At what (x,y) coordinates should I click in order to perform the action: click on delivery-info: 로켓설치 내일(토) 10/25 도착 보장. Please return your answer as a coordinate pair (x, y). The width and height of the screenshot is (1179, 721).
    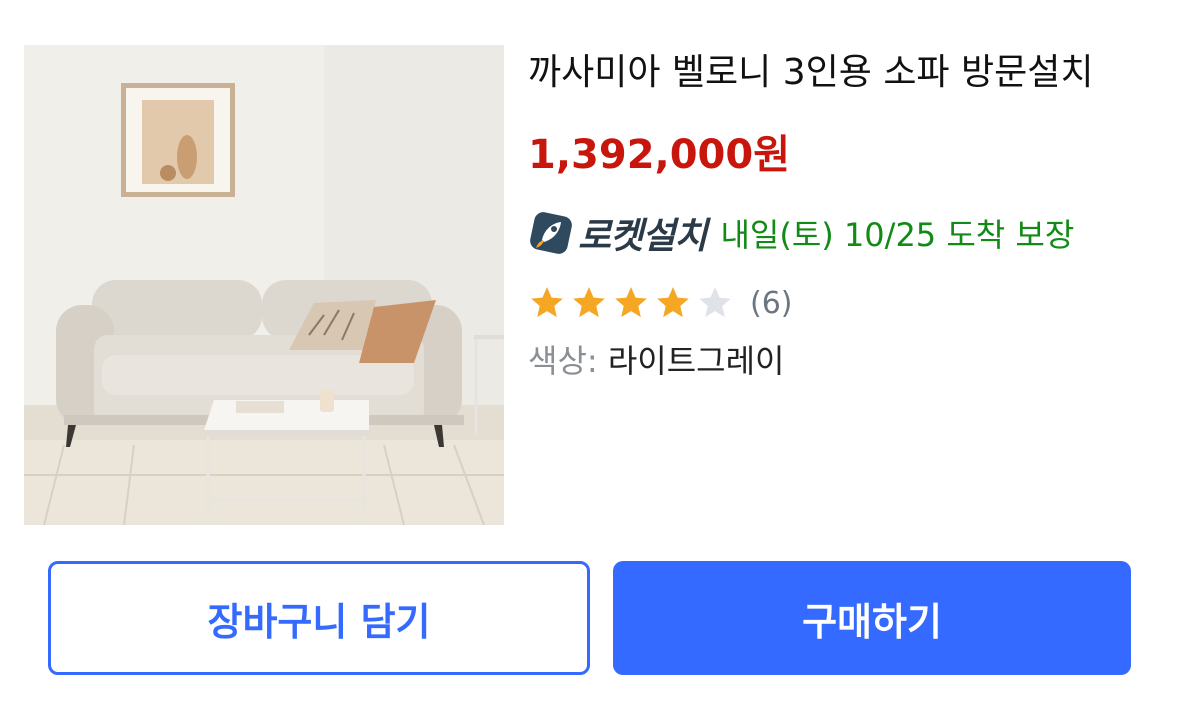
    Looking at the image, I should click on (801, 233).